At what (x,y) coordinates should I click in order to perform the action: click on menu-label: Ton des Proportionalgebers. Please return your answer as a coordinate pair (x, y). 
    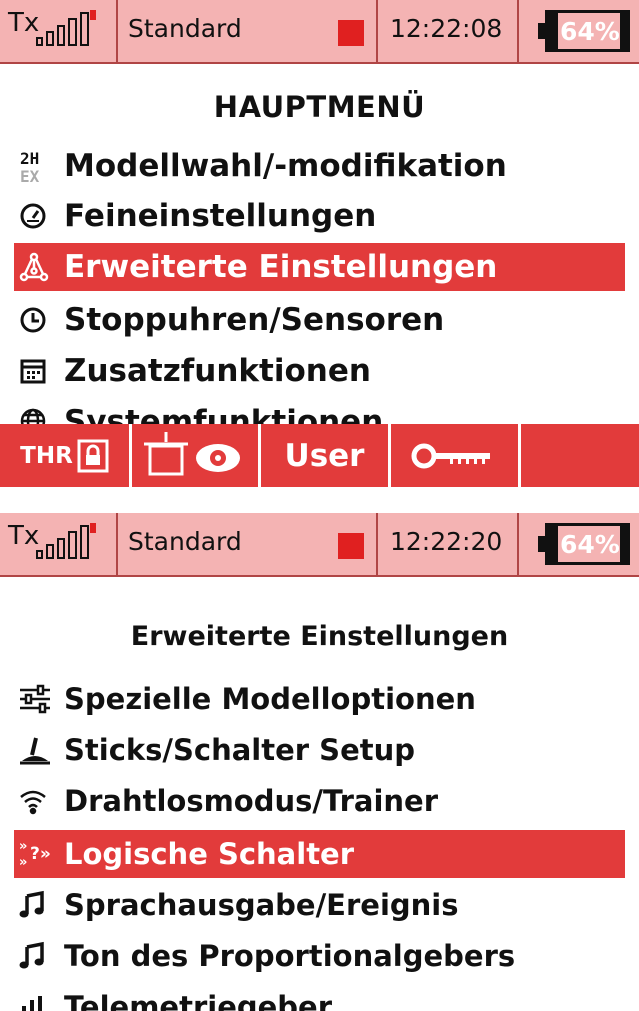
    Looking at the image, I should click on (290, 956).